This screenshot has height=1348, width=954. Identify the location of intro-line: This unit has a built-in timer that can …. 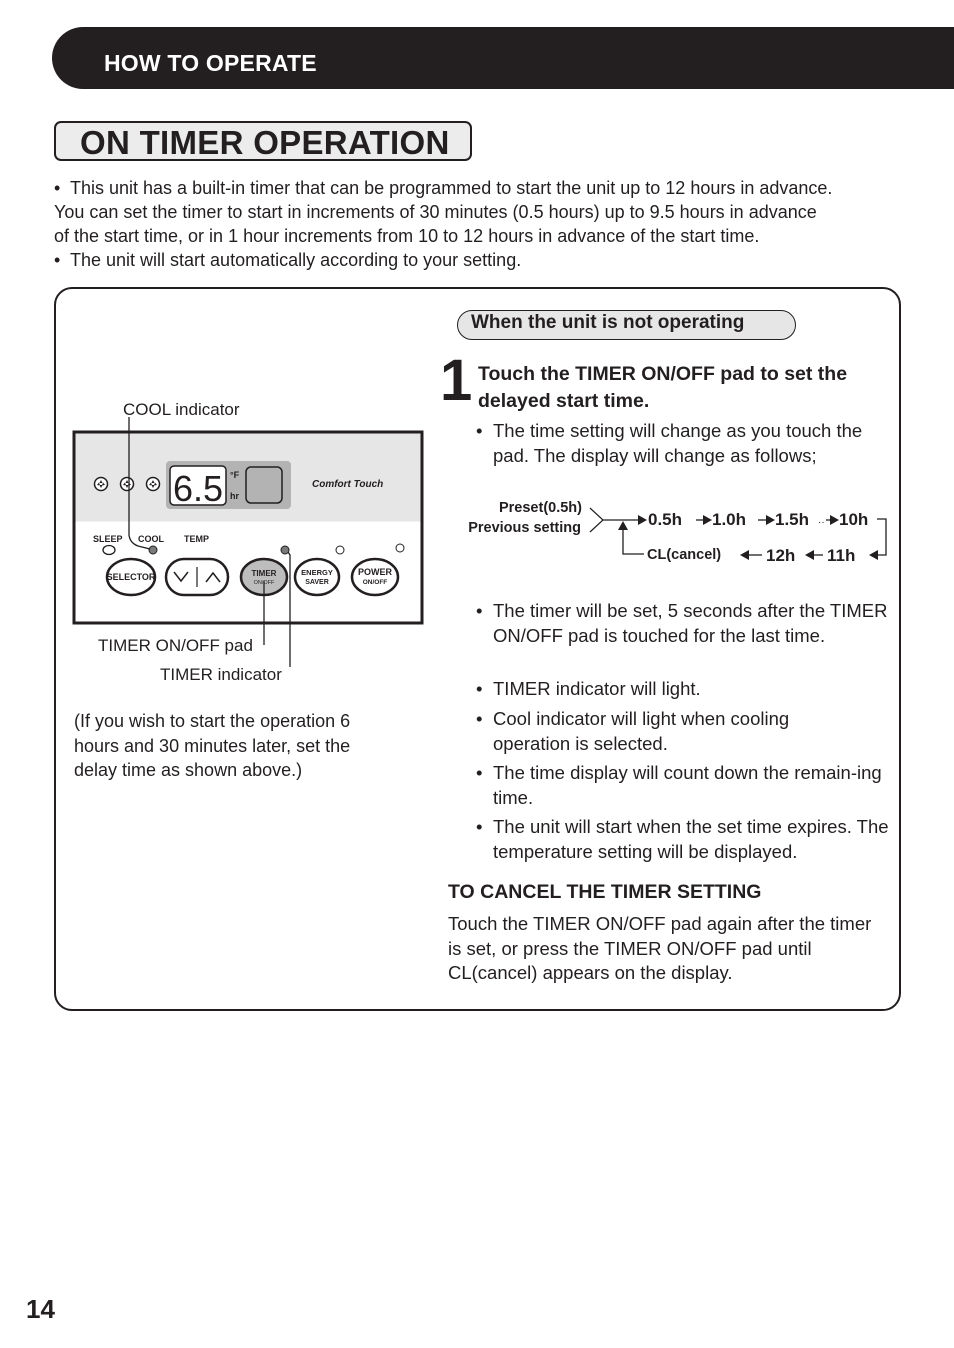
(451, 188).